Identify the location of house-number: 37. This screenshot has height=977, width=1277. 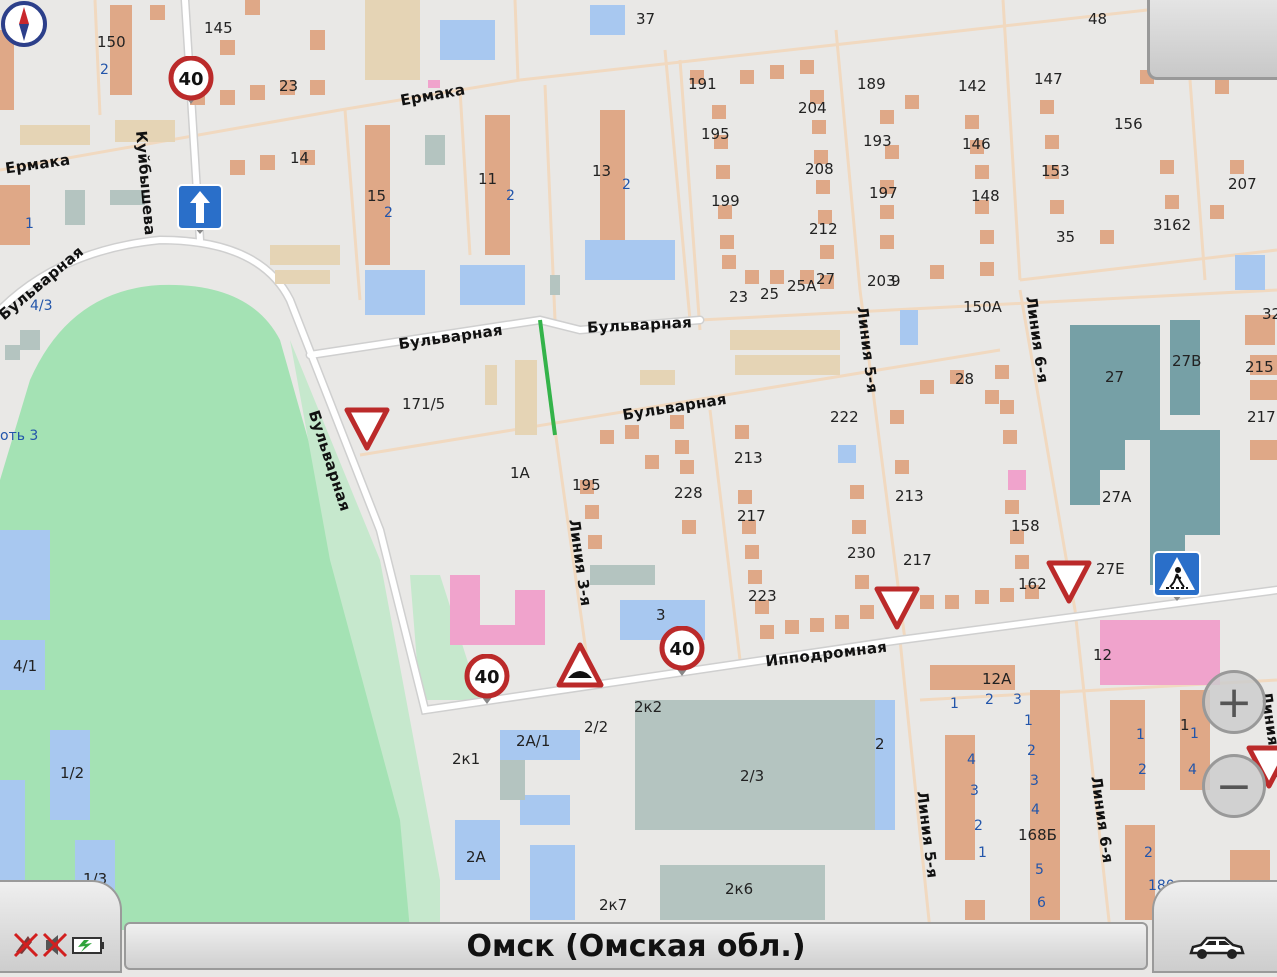
(646, 19).